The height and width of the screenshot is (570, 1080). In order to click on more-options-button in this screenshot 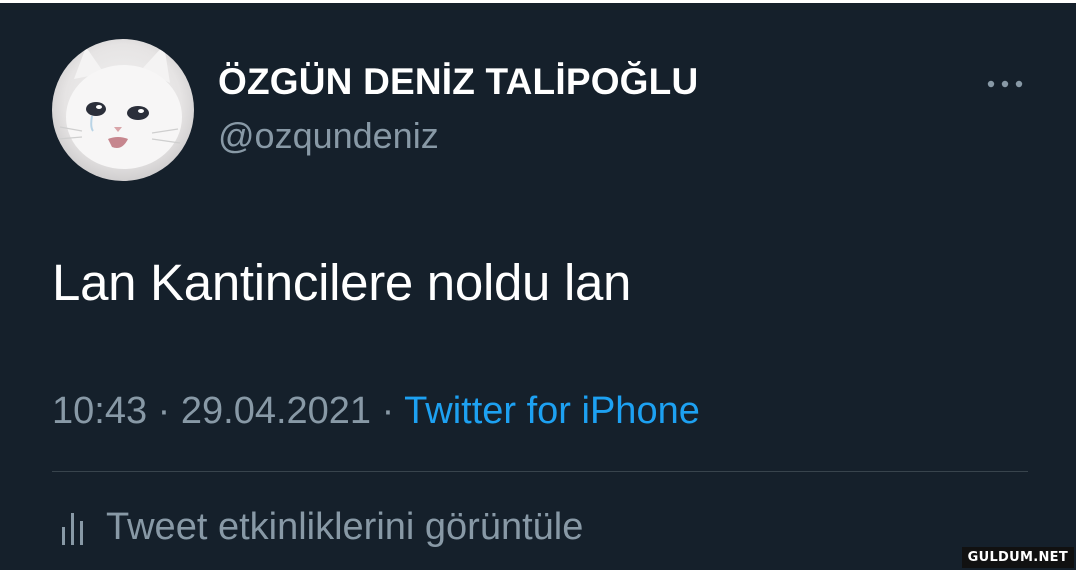, I will do `click(1005, 84)`.